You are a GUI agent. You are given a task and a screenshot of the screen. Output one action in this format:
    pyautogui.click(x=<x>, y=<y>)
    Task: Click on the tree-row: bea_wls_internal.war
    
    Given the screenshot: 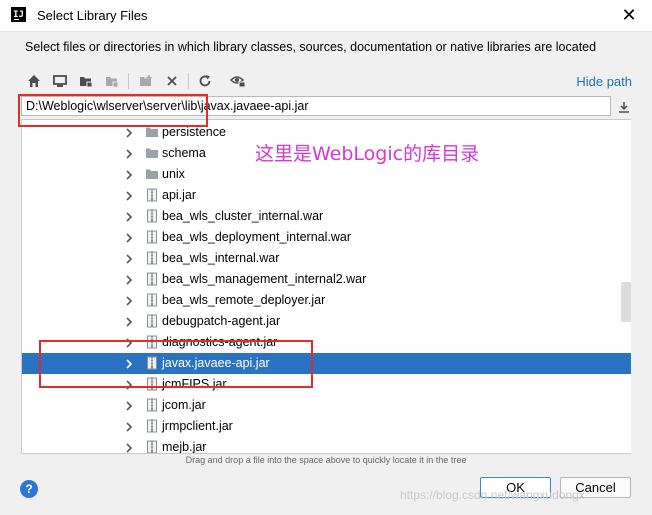 What is the action you would take?
    pyautogui.click(x=326, y=258)
    